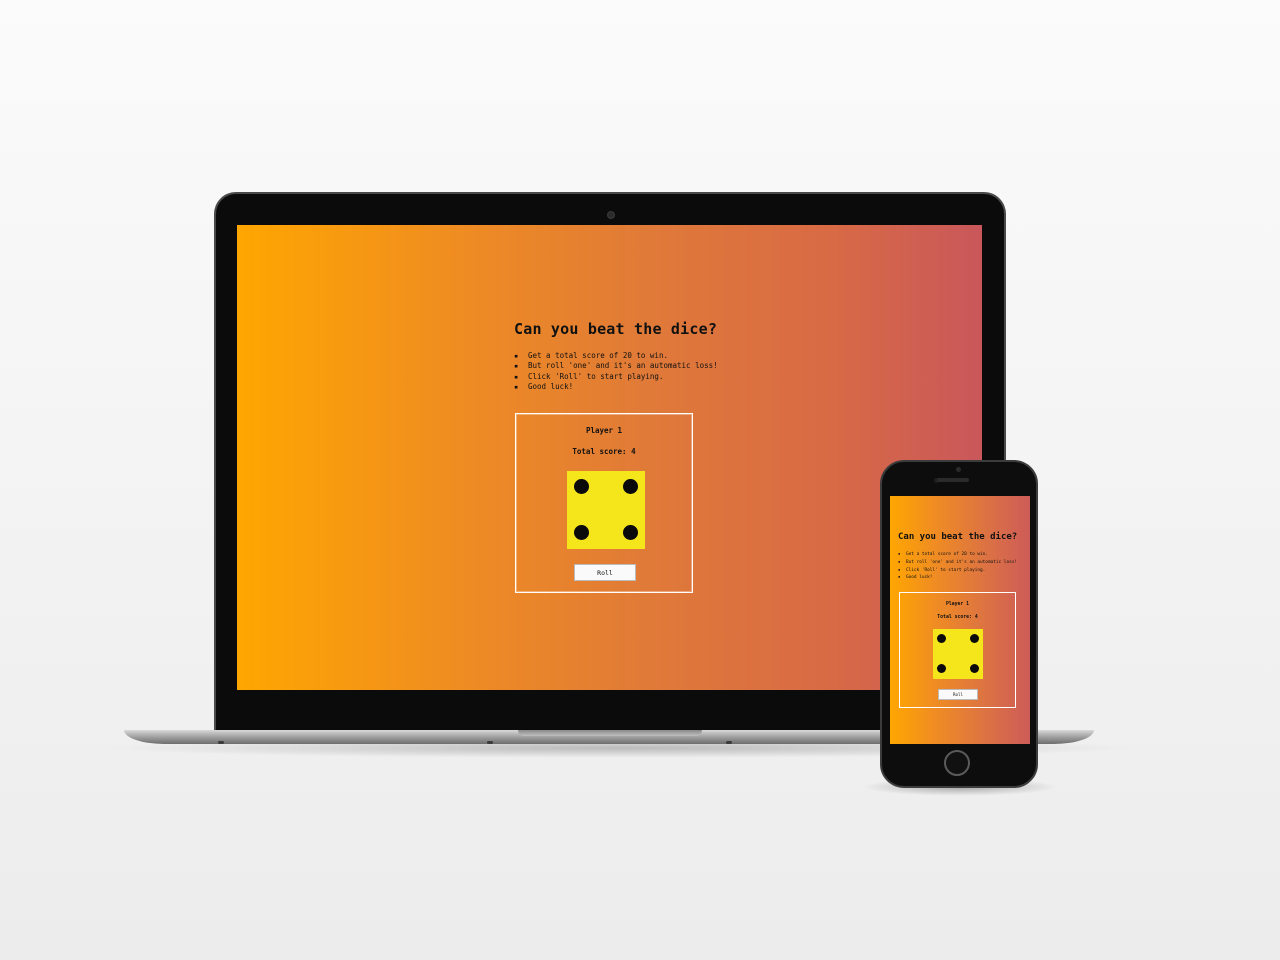 The width and height of the screenshot is (1280, 960). Describe the element at coordinates (953, 480) in the screenshot. I see `phone-speaker` at that location.